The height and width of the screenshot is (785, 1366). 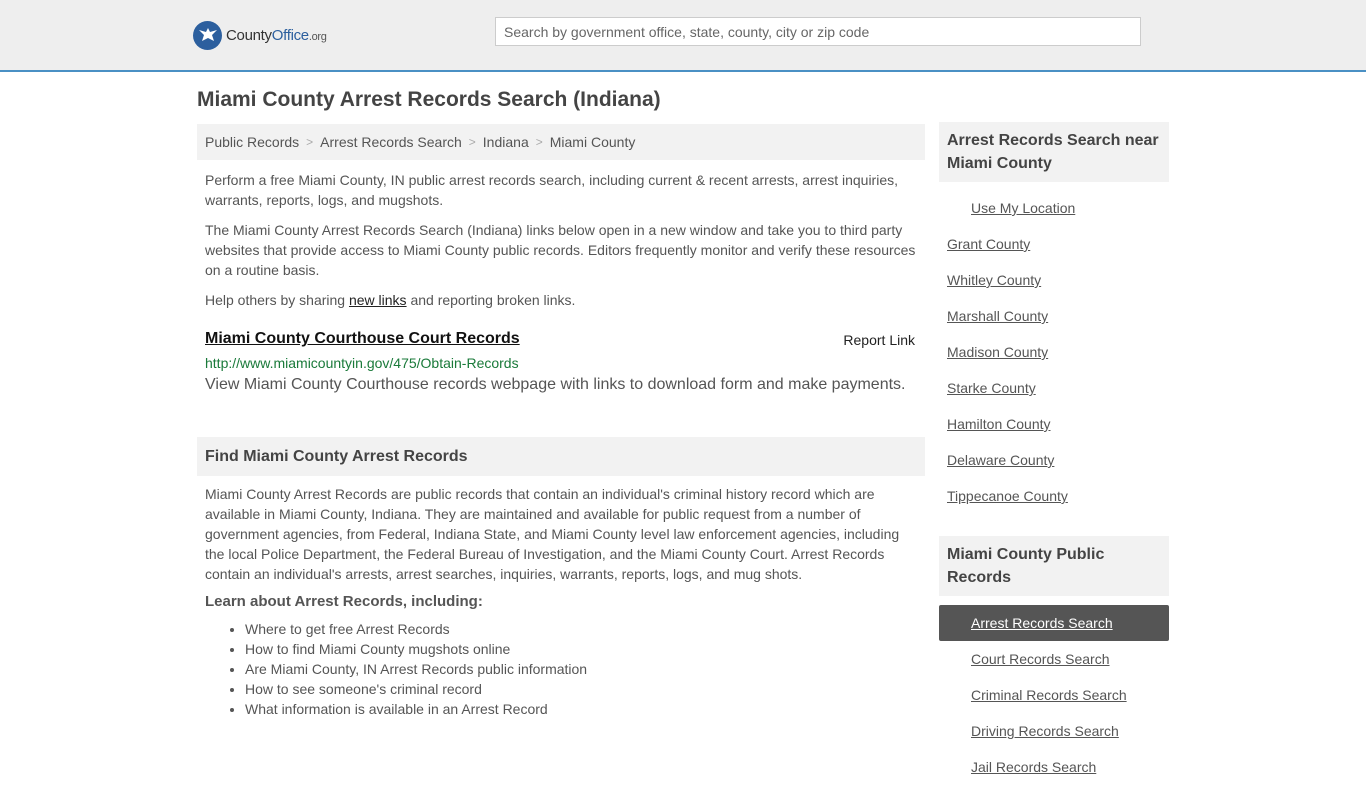 What do you see at coordinates (1054, 496) in the screenshot?
I see `sidebar-item-tippecanoe-county: Tippecanoe County` at bounding box center [1054, 496].